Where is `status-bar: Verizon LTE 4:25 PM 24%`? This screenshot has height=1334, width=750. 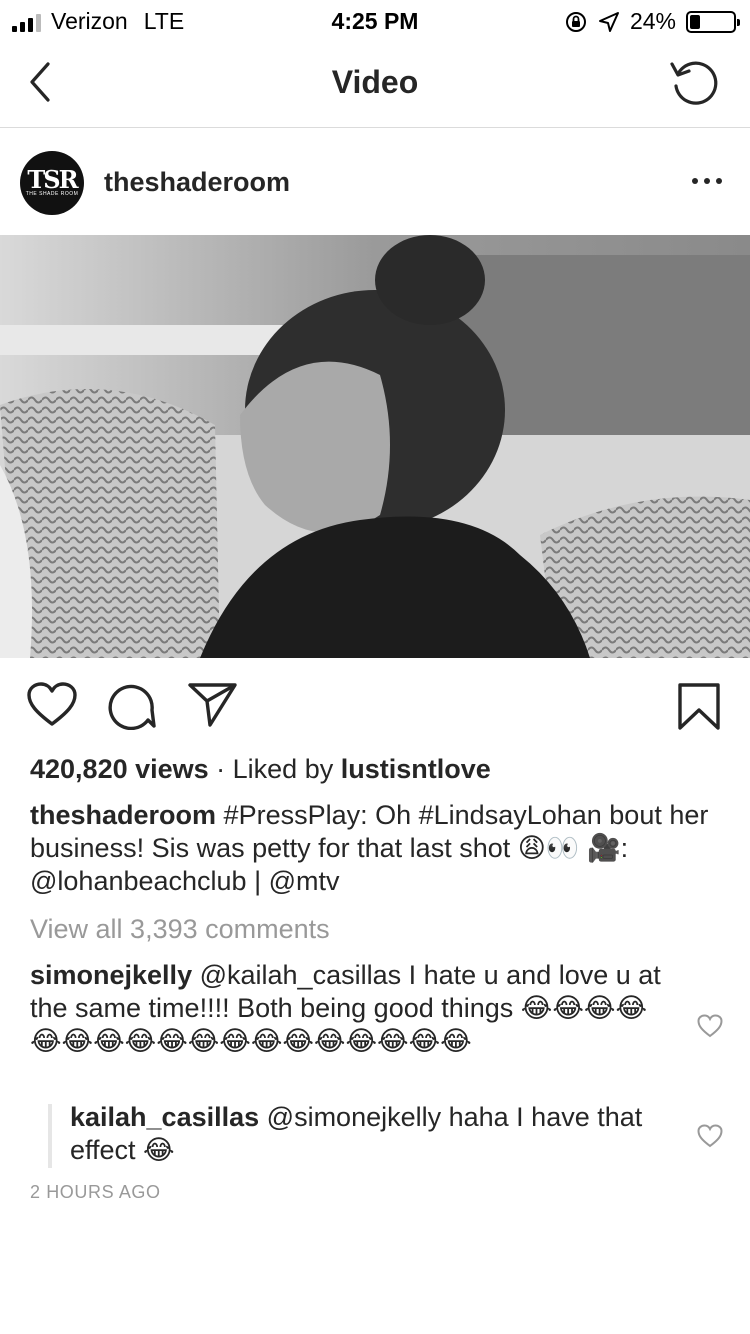 status-bar: Verizon LTE 4:25 PM 24% is located at coordinates (375, 20).